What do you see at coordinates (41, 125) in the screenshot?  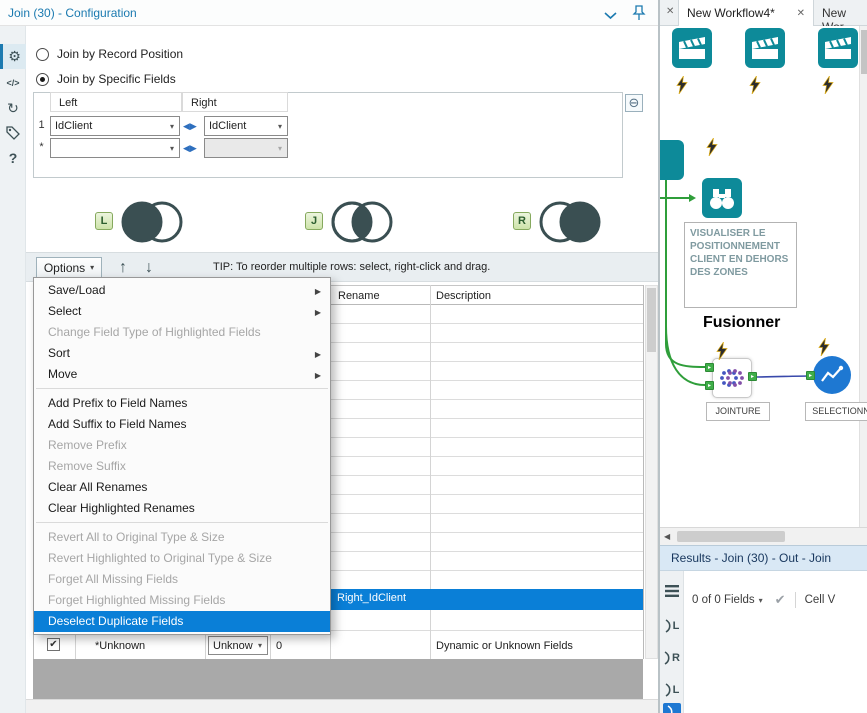 I see `row-number: 1` at bounding box center [41, 125].